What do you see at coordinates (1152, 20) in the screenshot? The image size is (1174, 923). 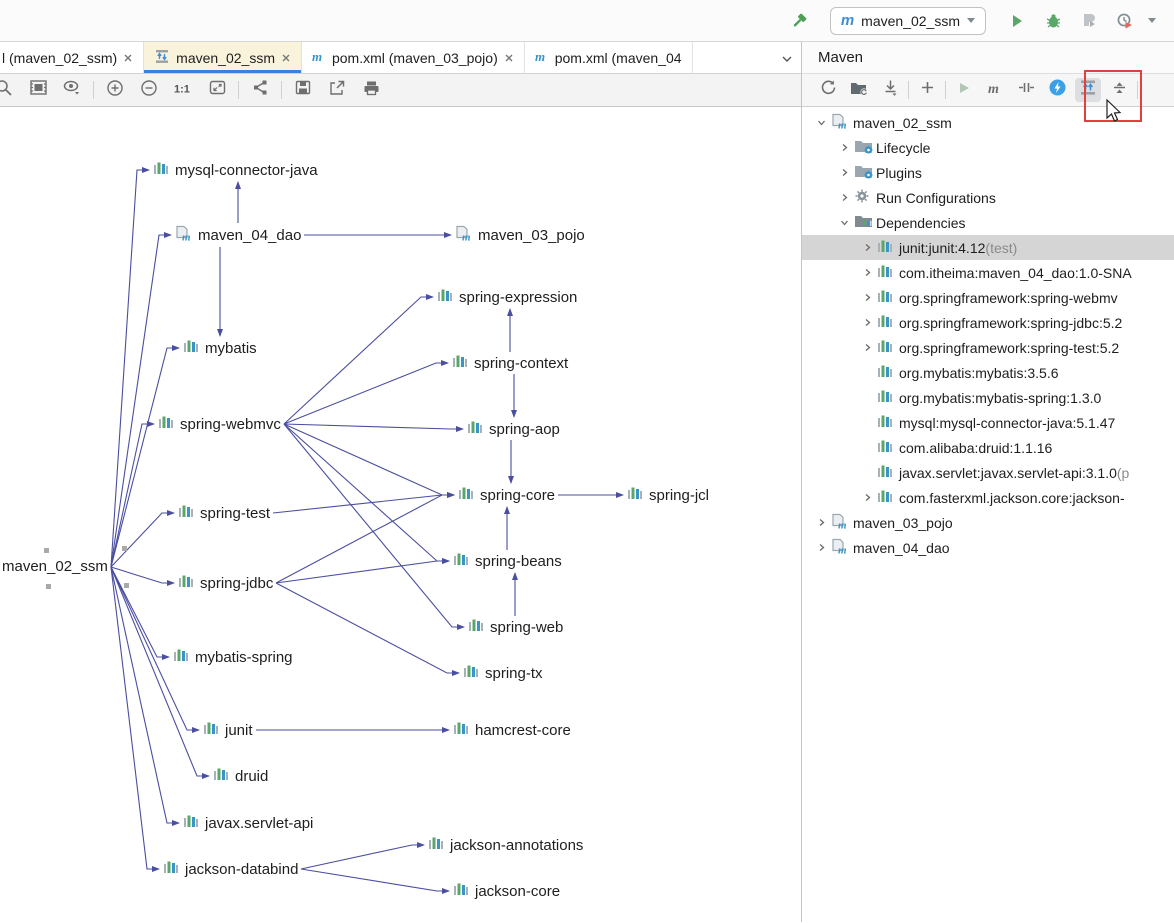 I see `toolbar-dropdown-icon` at bounding box center [1152, 20].